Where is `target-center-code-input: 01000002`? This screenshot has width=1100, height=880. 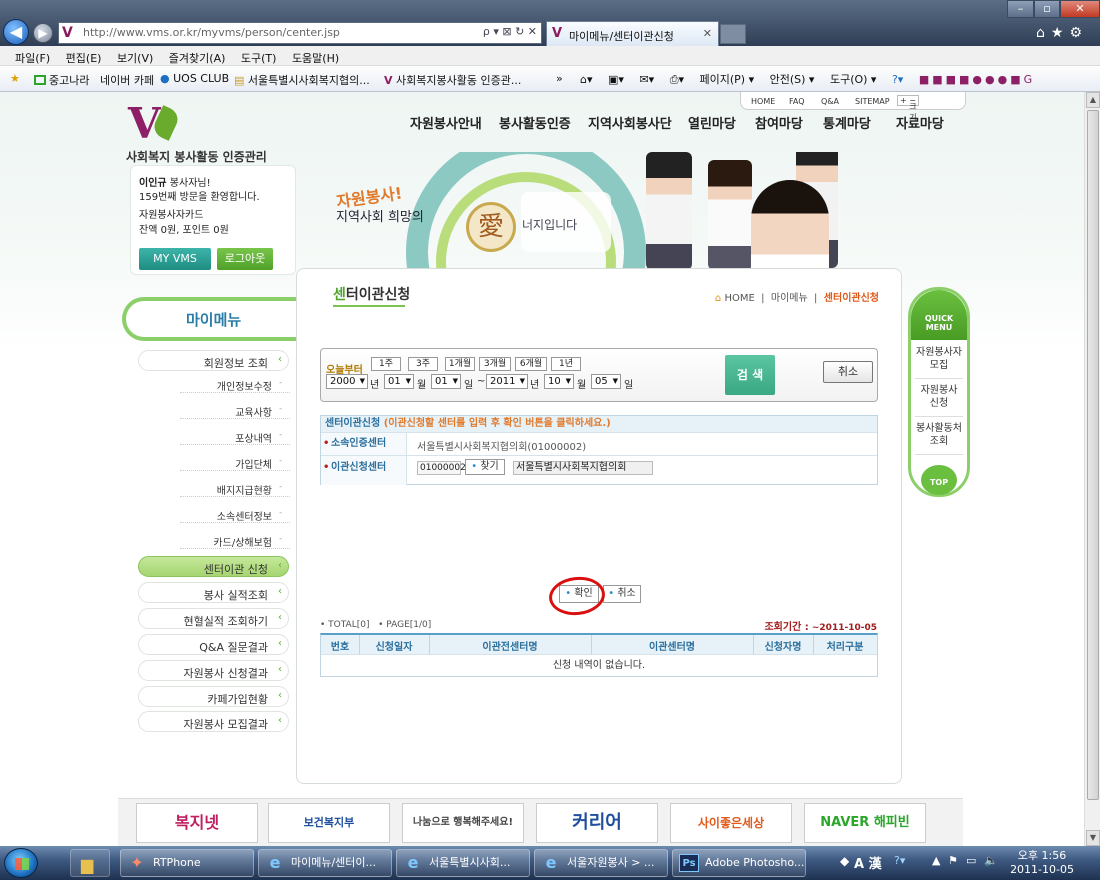
target-center-code-input: 01000002 is located at coordinates (441, 468).